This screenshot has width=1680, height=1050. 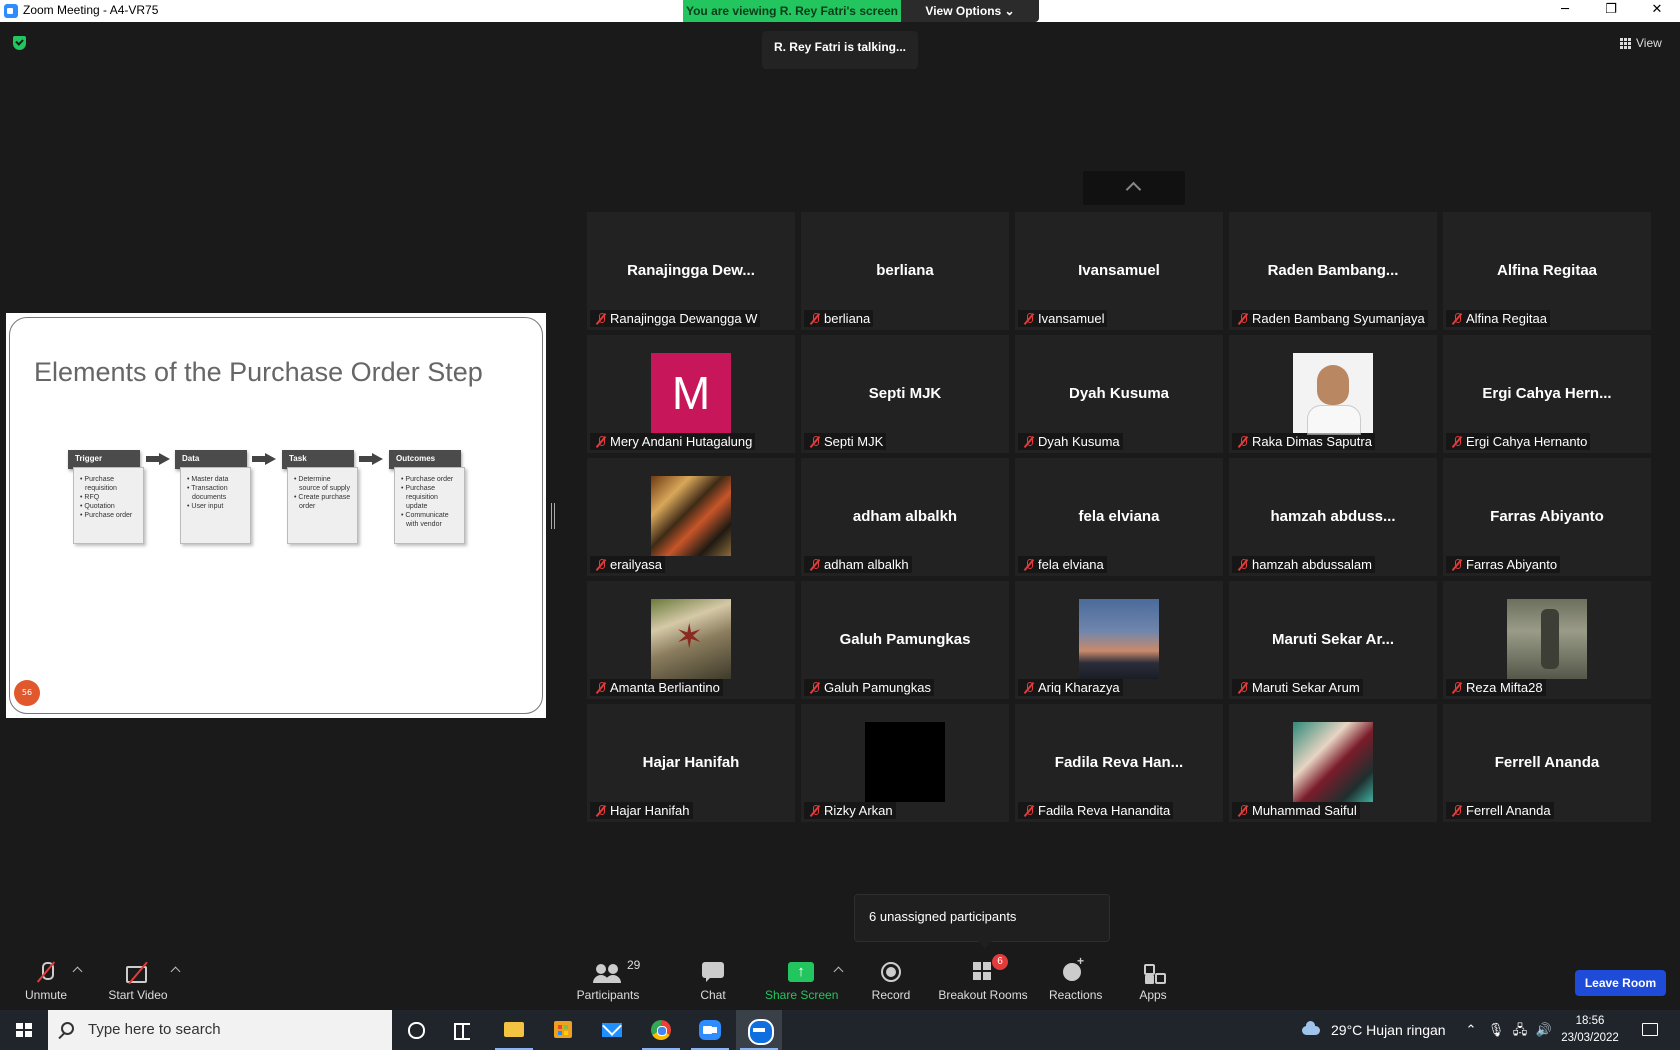 What do you see at coordinates (1062, 564) in the screenshot?
I see `participant-name-label: fela elviana` at bounding box center [1062, 564].